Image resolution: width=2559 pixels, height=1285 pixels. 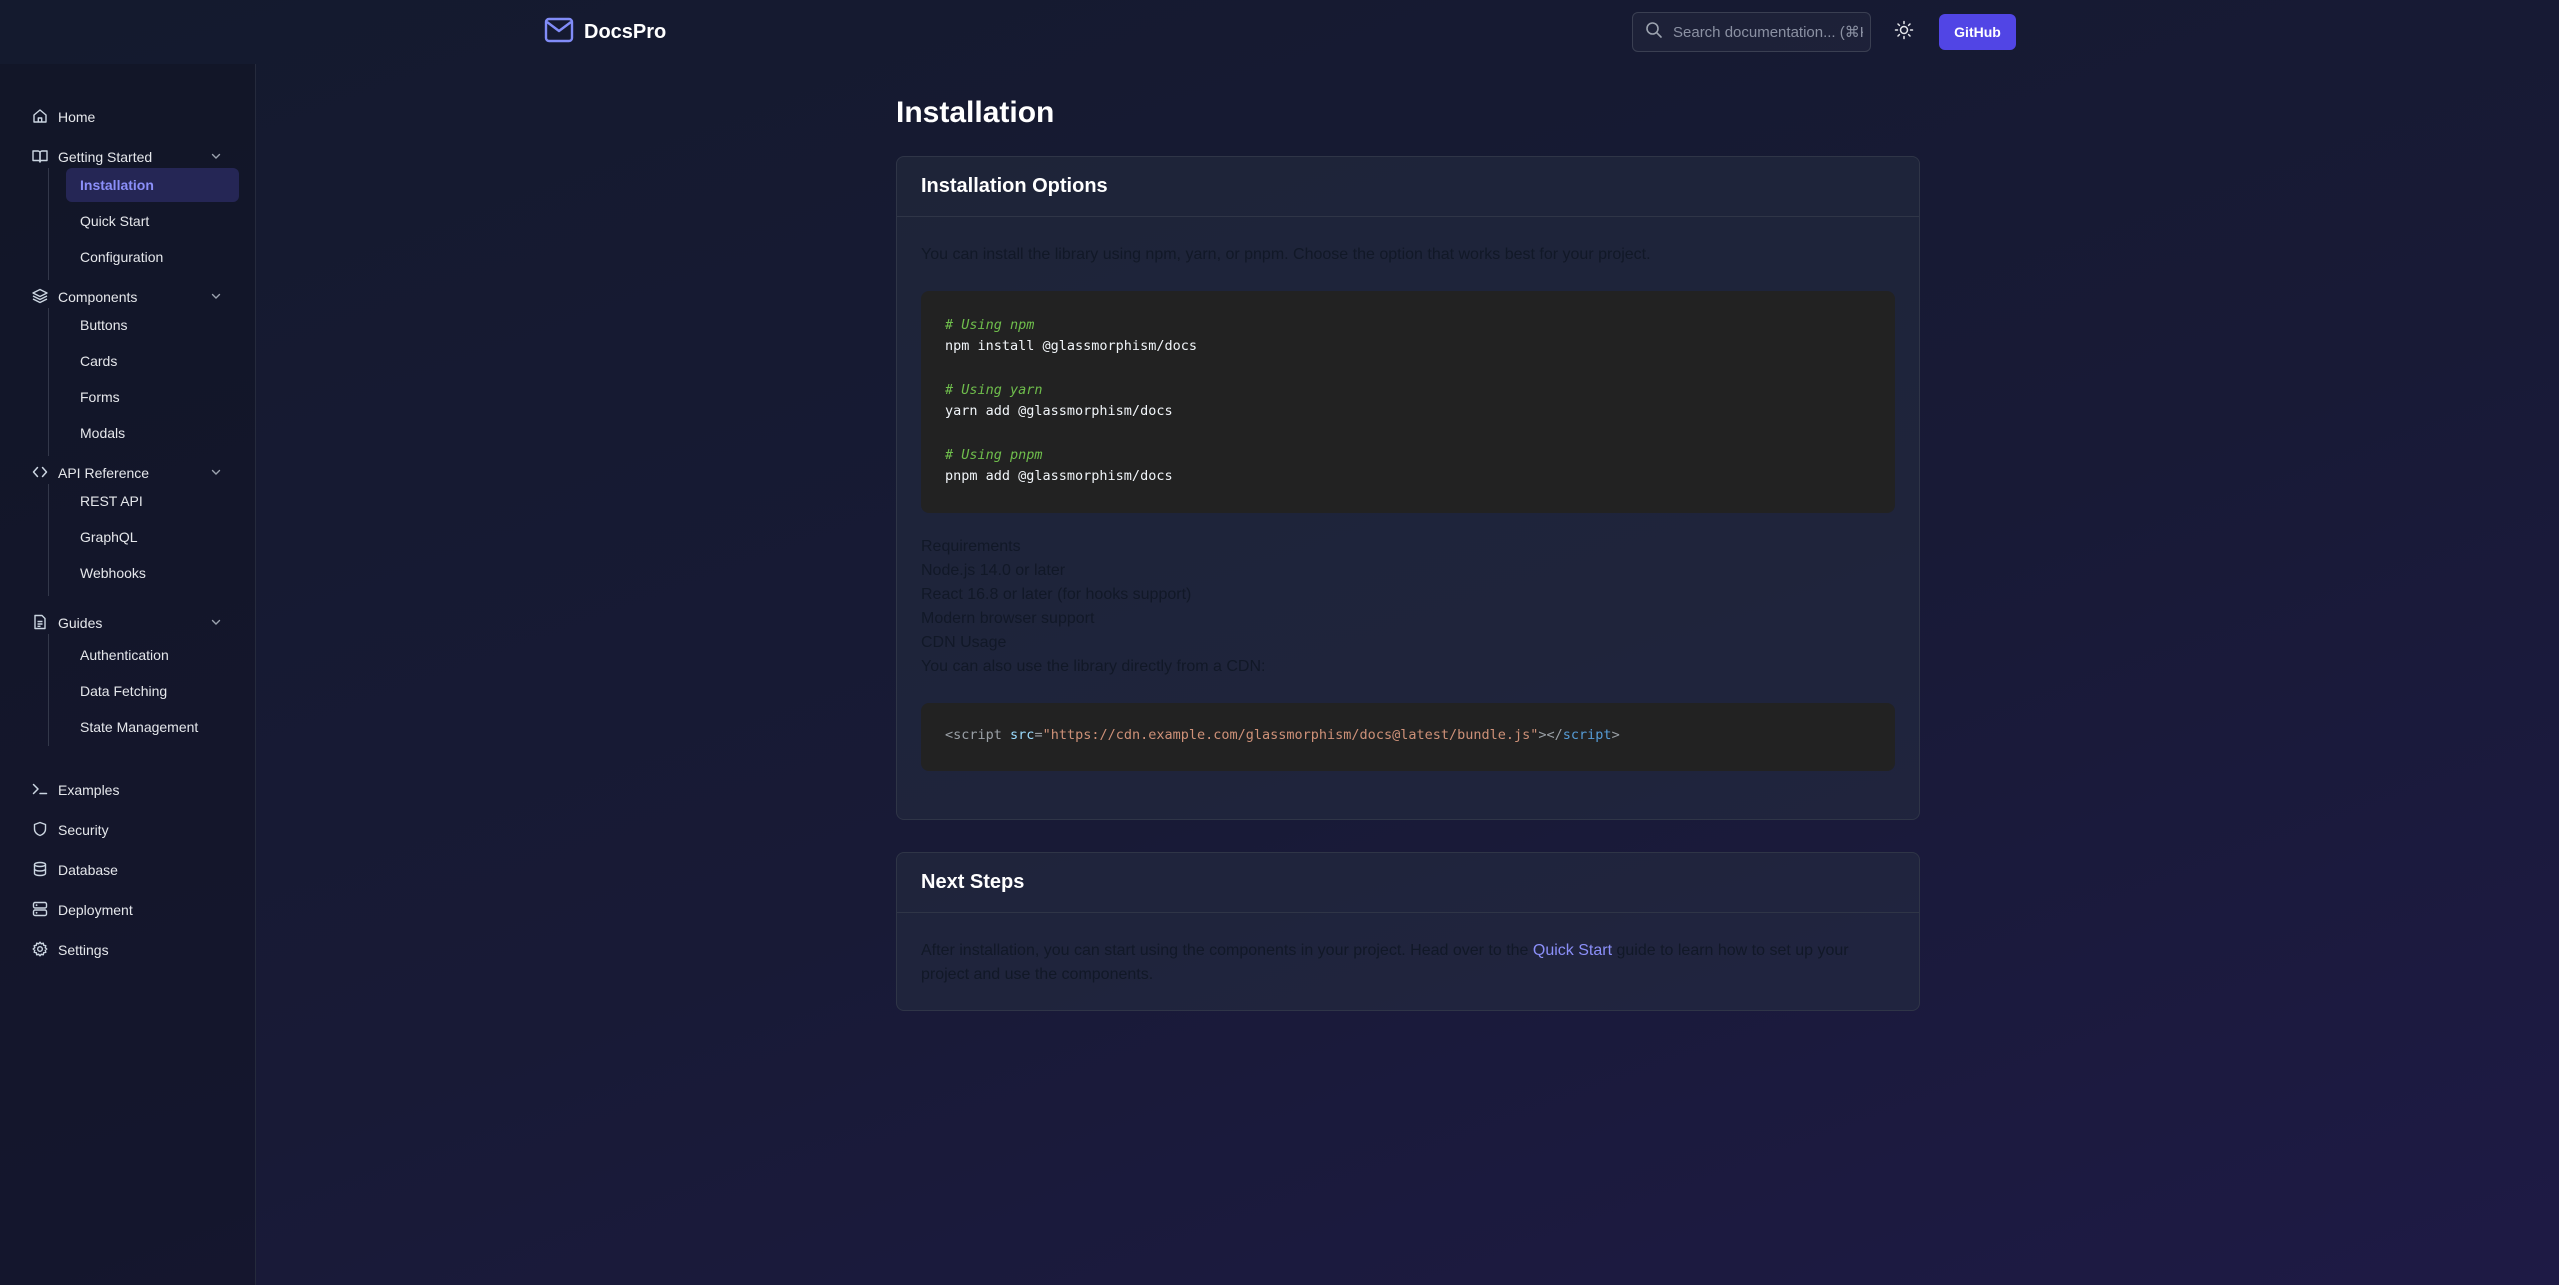 What do you see at coordinates (152, 433) in the screenshot?
I see `sidebar-item-modals: Modals` at bounding box center [152, 433].